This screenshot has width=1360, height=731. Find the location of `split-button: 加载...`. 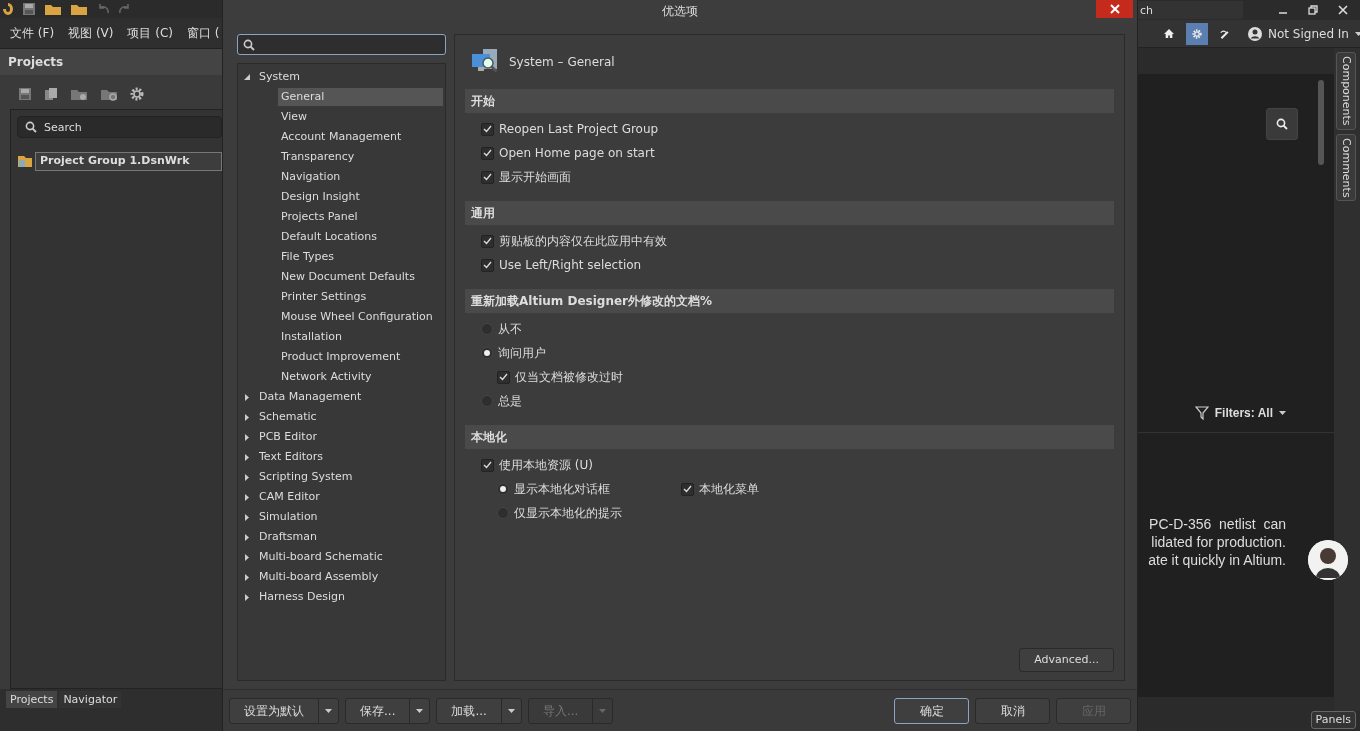

split-button: 加载... is located at coordinates (479, 710).